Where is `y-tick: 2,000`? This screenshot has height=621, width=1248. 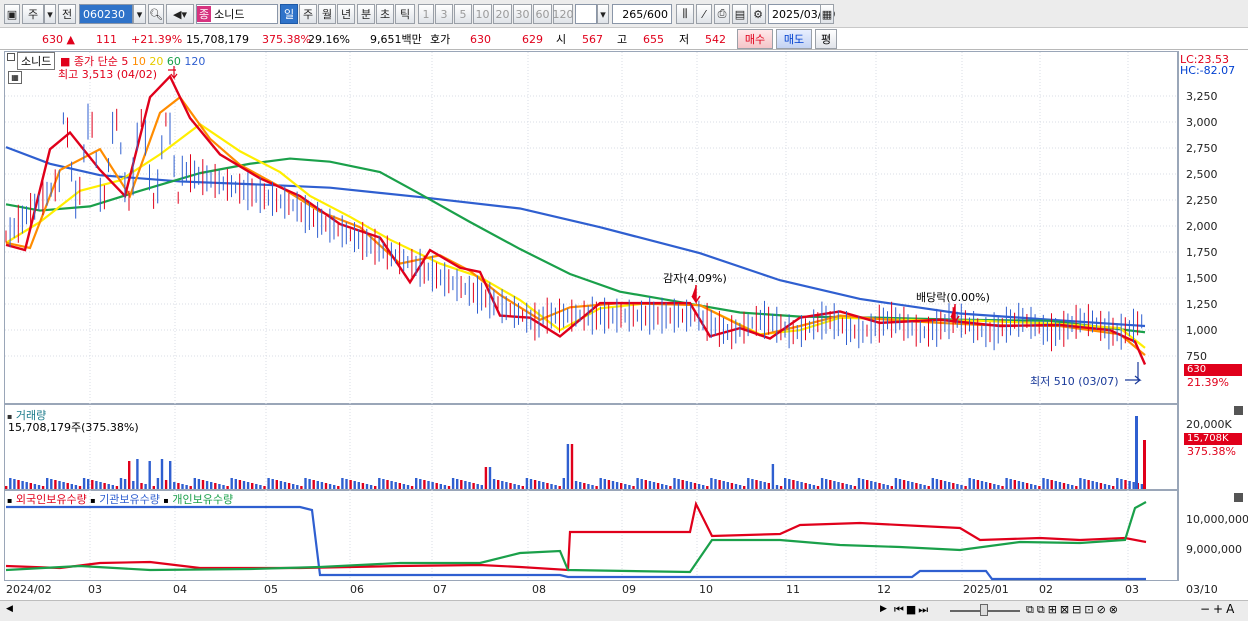 y-tick: 2,000 is located at coordinates (1202, 226).